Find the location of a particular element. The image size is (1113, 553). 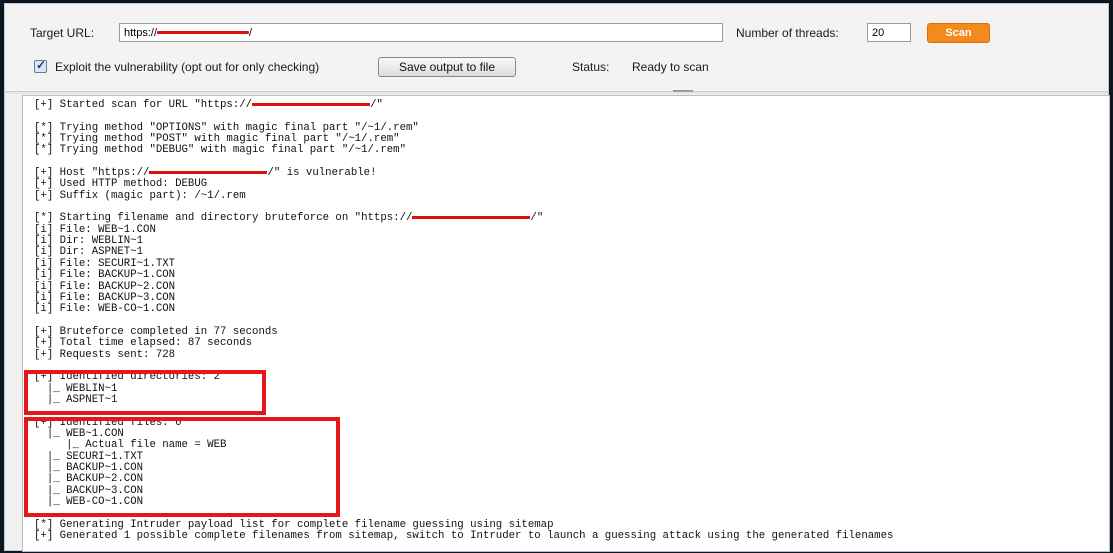

output-line-text: [+] Bruteforce completed in 77 seconds is located at coordinates (156, 331).